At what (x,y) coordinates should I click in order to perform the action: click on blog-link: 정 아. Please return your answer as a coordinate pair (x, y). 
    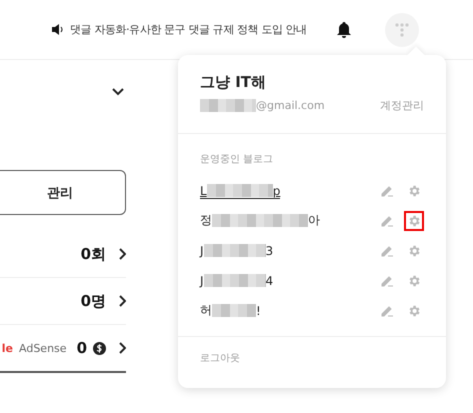
    Looking at the image, I should click on (260, 221).